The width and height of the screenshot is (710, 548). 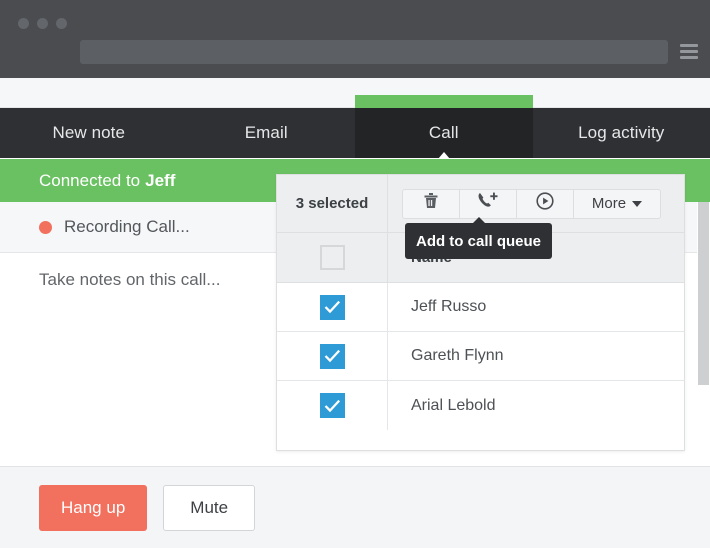 I want to click on more-actions-label: More, so click(x=609, y=203).